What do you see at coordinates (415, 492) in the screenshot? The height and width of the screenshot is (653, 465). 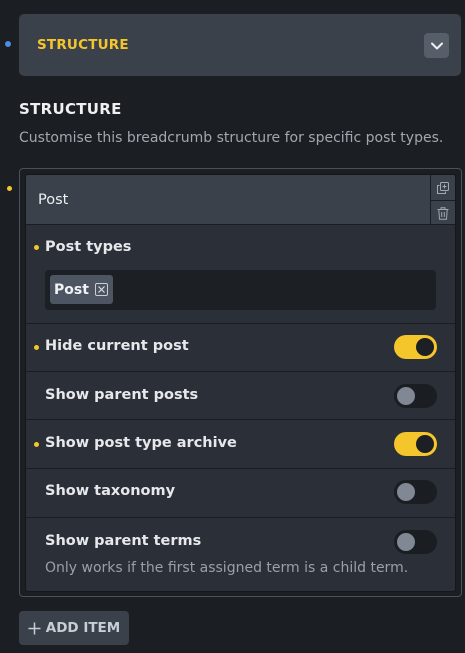 I see `show-taxonomy-toggle` at bounding box center [415, 492].